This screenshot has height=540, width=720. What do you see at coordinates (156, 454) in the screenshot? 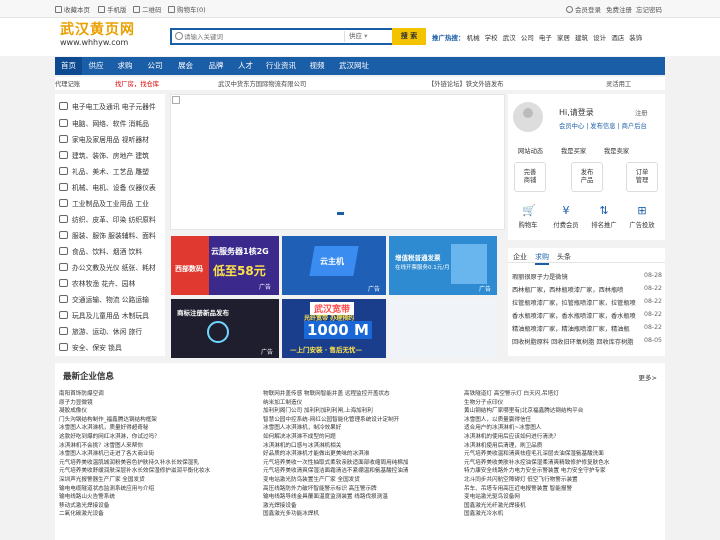
I see `list-item: 冰雪图人冰淇淋机已走进了各大商业街` at bounding box center [156, 454].